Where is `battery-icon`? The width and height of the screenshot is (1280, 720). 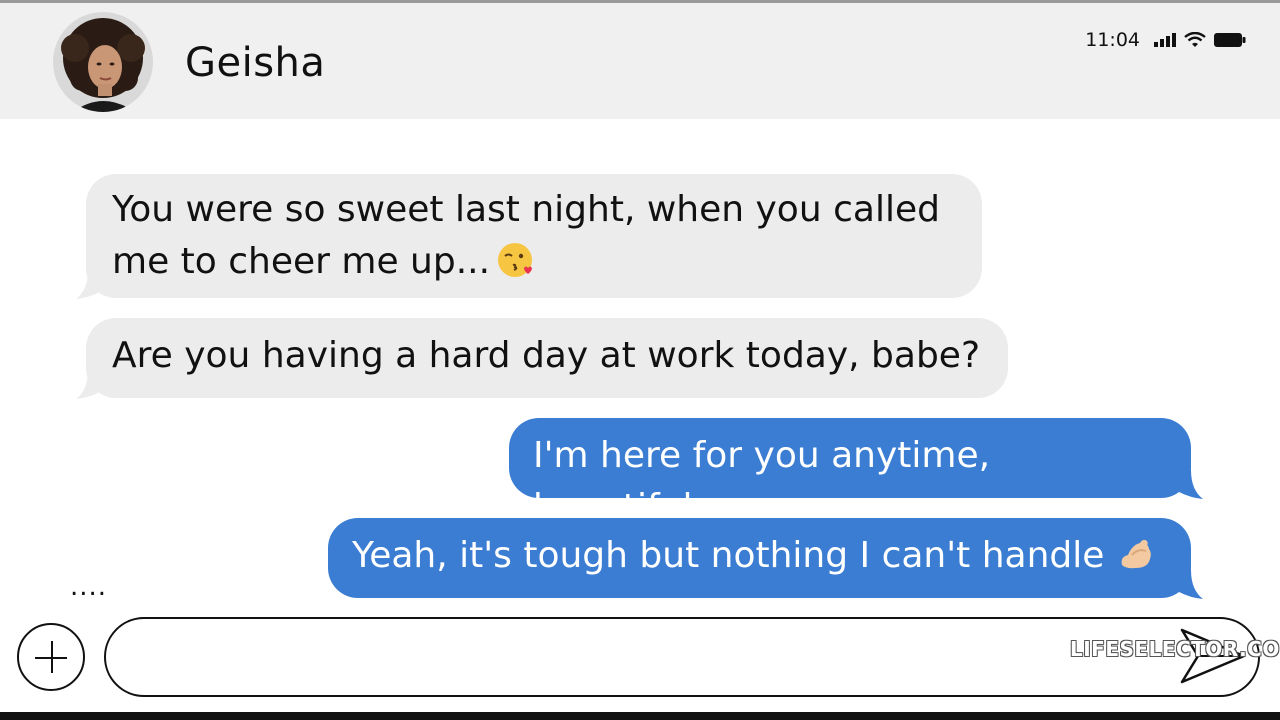 battery-icon is located at coordinates (1230, 40).